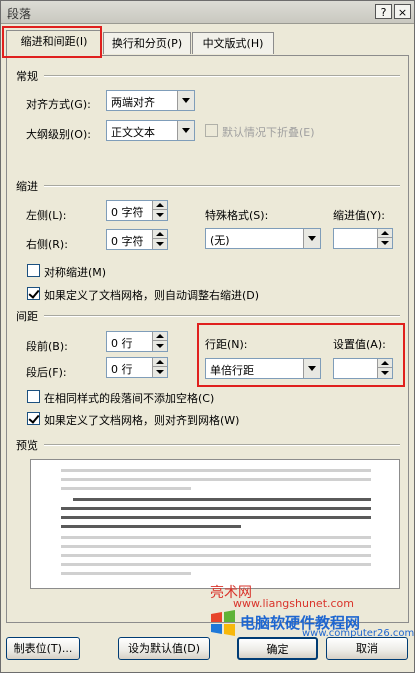 The image size is (415, 673). I want to click on special-indent-select: (无), so click(263, 238).